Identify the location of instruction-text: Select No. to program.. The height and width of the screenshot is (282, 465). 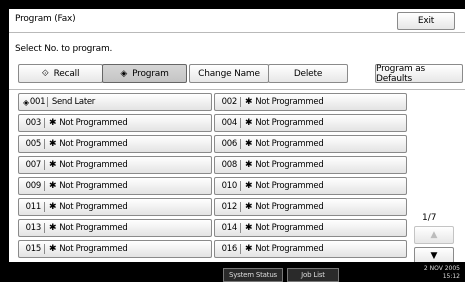
(64, 49).